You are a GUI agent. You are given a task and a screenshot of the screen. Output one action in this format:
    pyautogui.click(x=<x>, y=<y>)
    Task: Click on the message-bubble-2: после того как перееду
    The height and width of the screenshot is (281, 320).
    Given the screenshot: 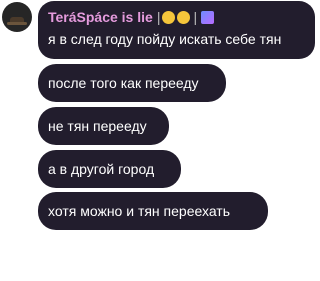 What is the action you would take?
    pyautogui.click(x=132, y=83)
    